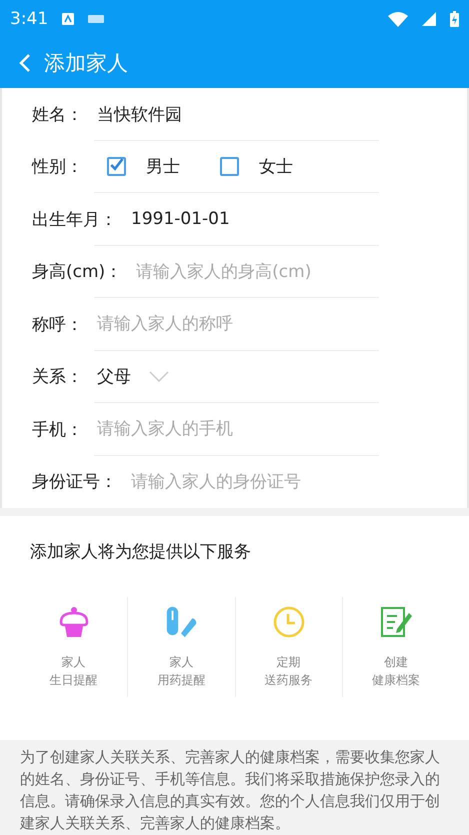 The image size is (469, 835). Describe the element at coordinates (96, 19) in the screenshot. I see `keyboard-icon` at that location.